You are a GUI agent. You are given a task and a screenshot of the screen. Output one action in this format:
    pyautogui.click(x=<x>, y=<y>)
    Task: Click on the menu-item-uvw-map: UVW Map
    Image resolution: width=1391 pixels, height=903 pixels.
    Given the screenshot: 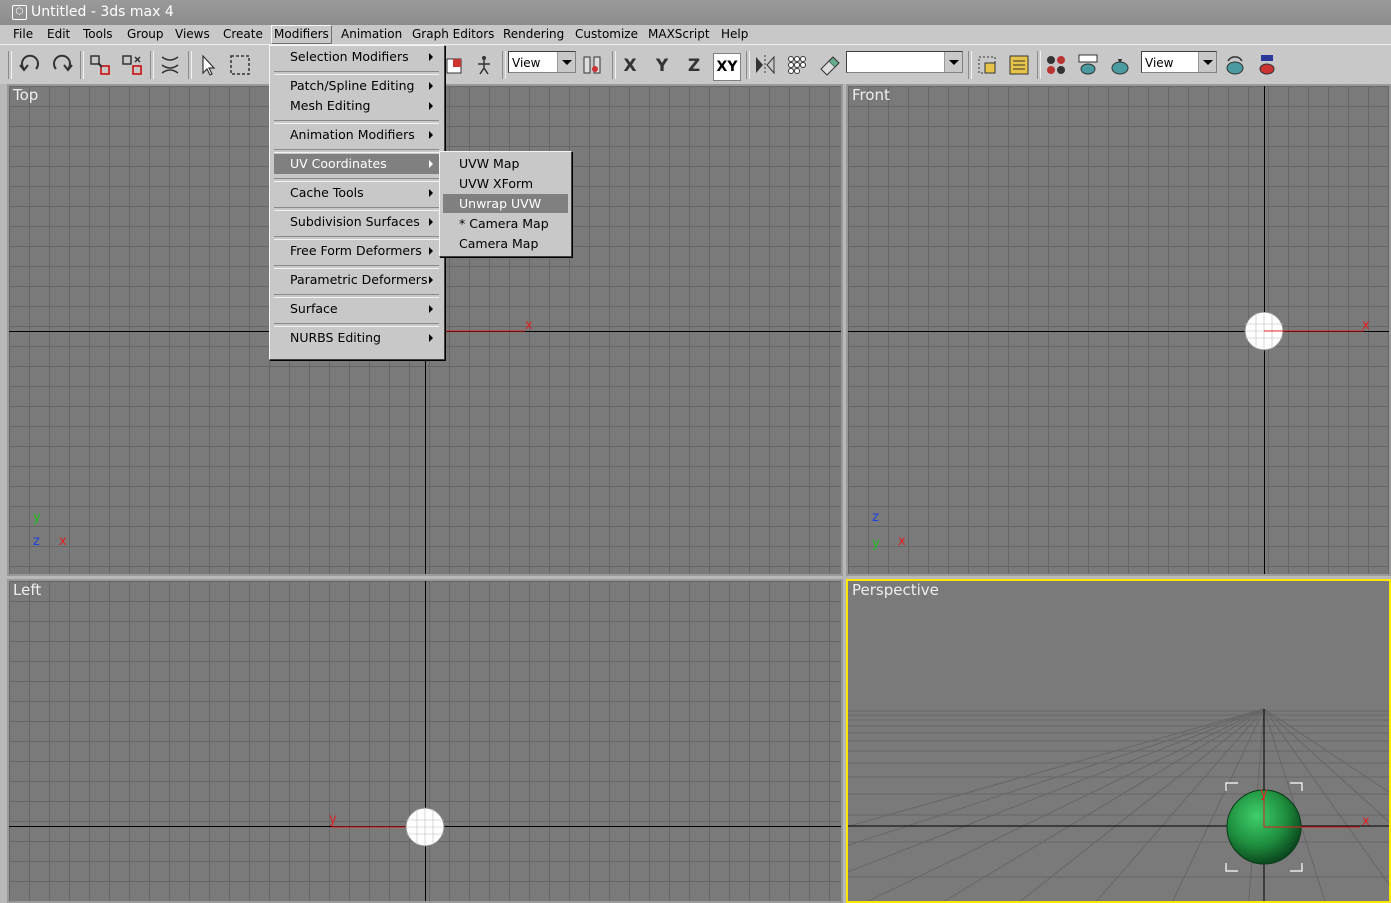 What is the action you would take?
    pyautogui.click(x=505, y=163)
    